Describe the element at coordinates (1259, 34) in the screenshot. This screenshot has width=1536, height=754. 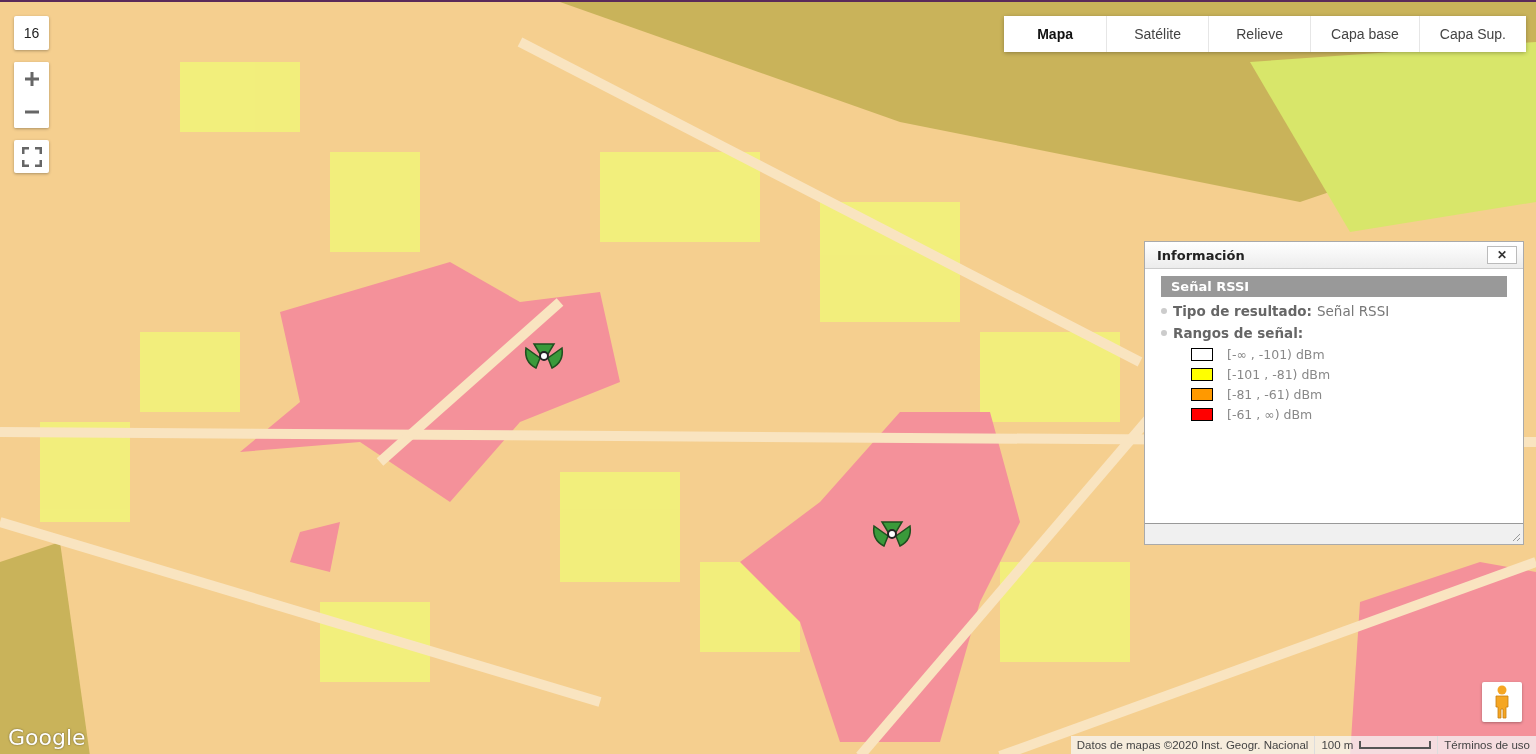
I see `map-type-tab: Relieve` at that location.